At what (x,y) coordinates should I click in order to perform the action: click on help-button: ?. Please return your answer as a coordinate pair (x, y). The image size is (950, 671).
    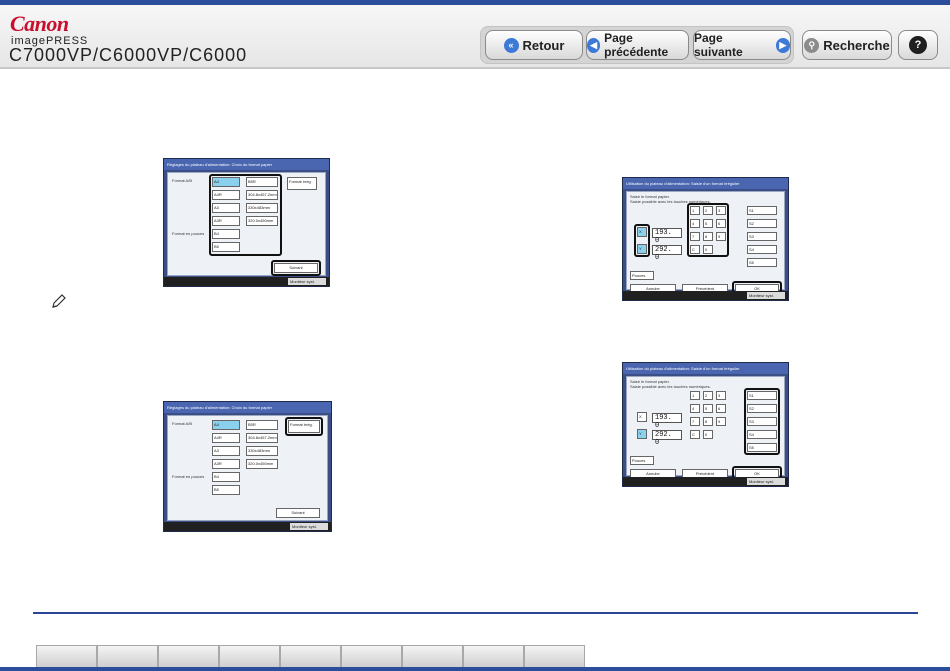
    Looking at the image, I should click on (918, 45).